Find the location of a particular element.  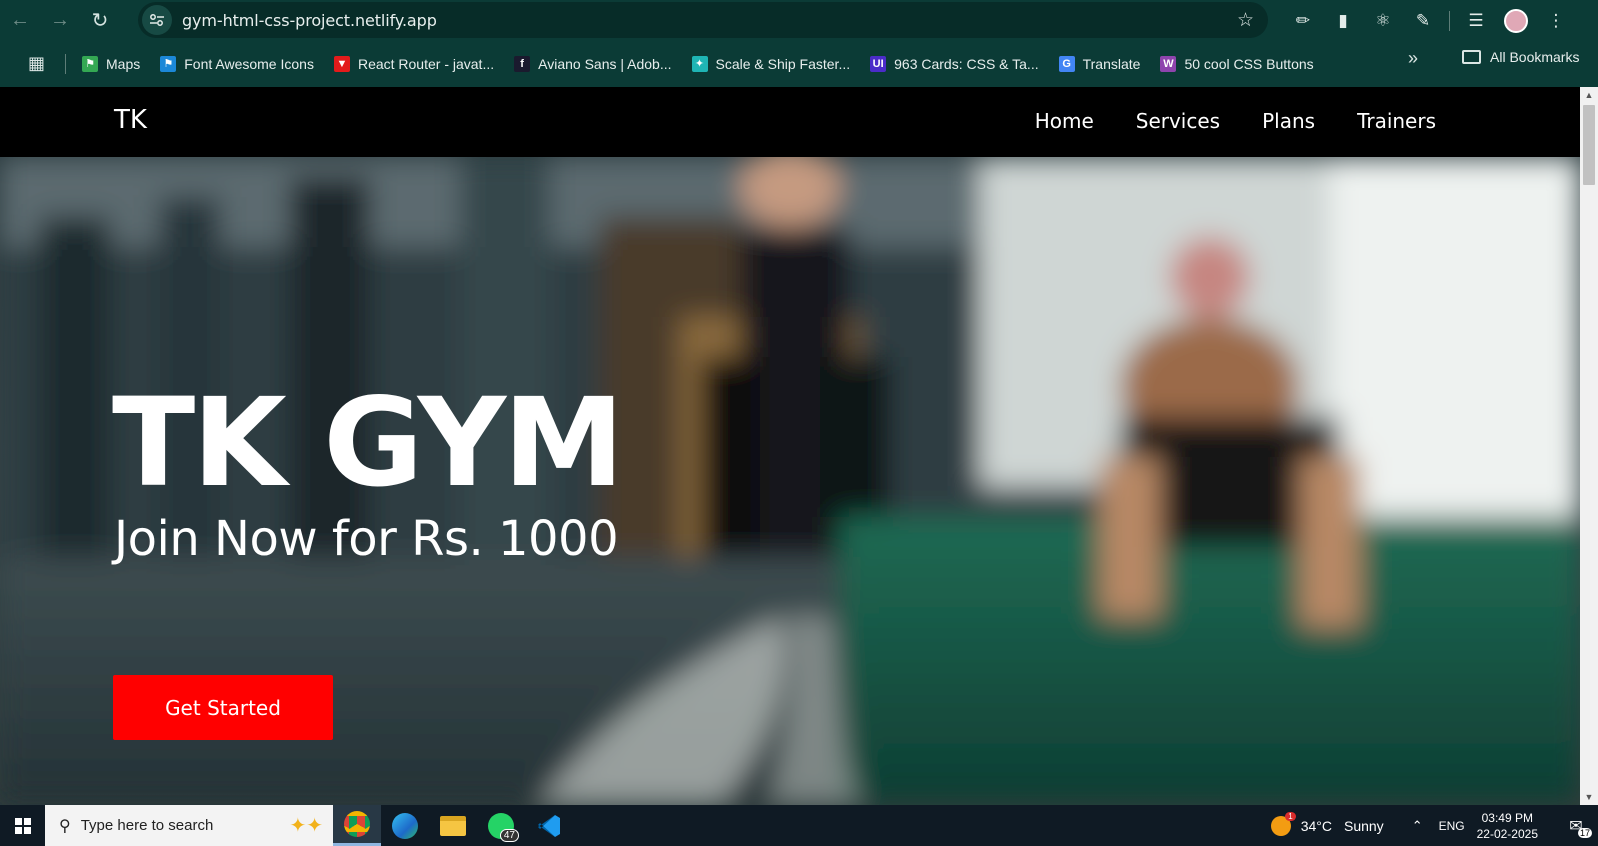

all-bookmarks-label: All Bookmarks is located at coordinates (1535, 57).